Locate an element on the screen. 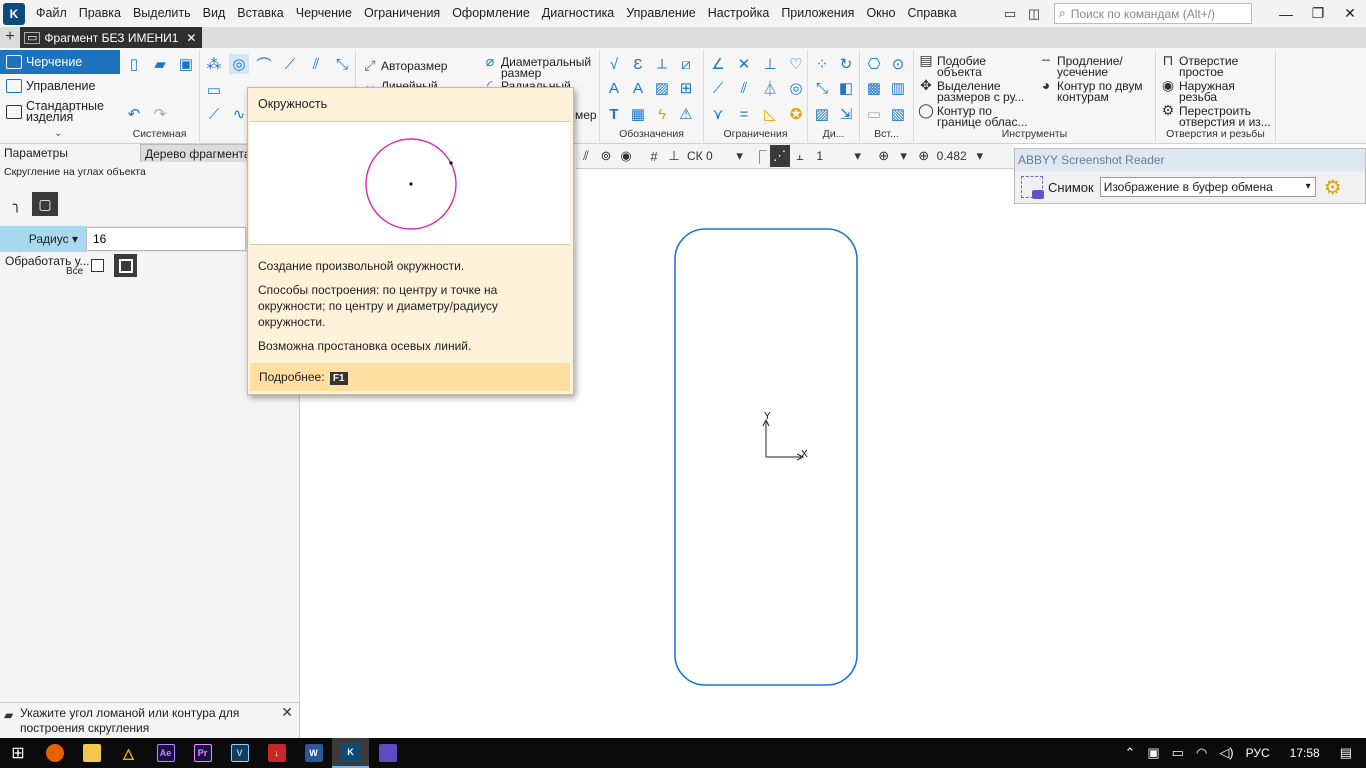 Image resolution: width=1366 pixels, height=768 pixels. triangle-mark-icon: ⚠ is located at coordinates (686, 114).